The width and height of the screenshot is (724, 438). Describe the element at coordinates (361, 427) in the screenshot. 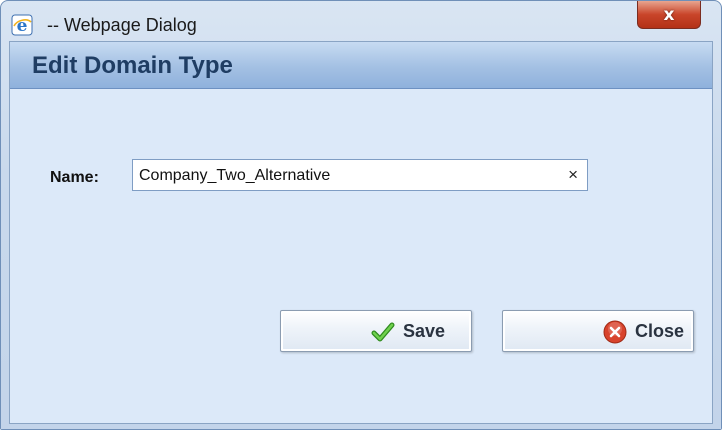

I see `window-bottom-edge` at that location.